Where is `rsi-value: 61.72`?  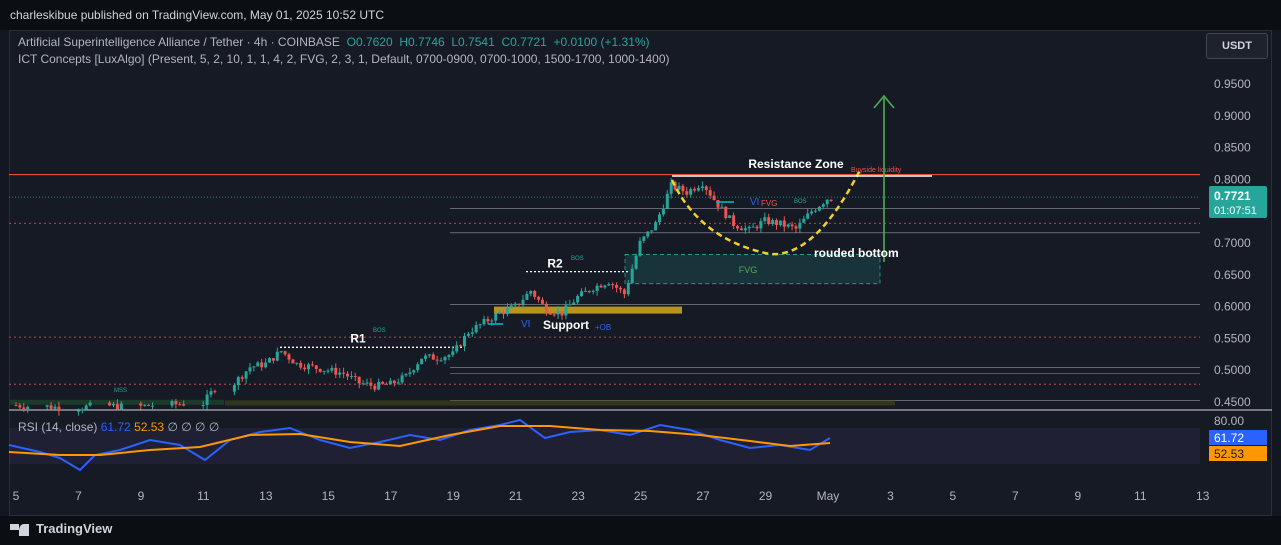 rsi-value: 61.72 is located at coordinates (115, 427).